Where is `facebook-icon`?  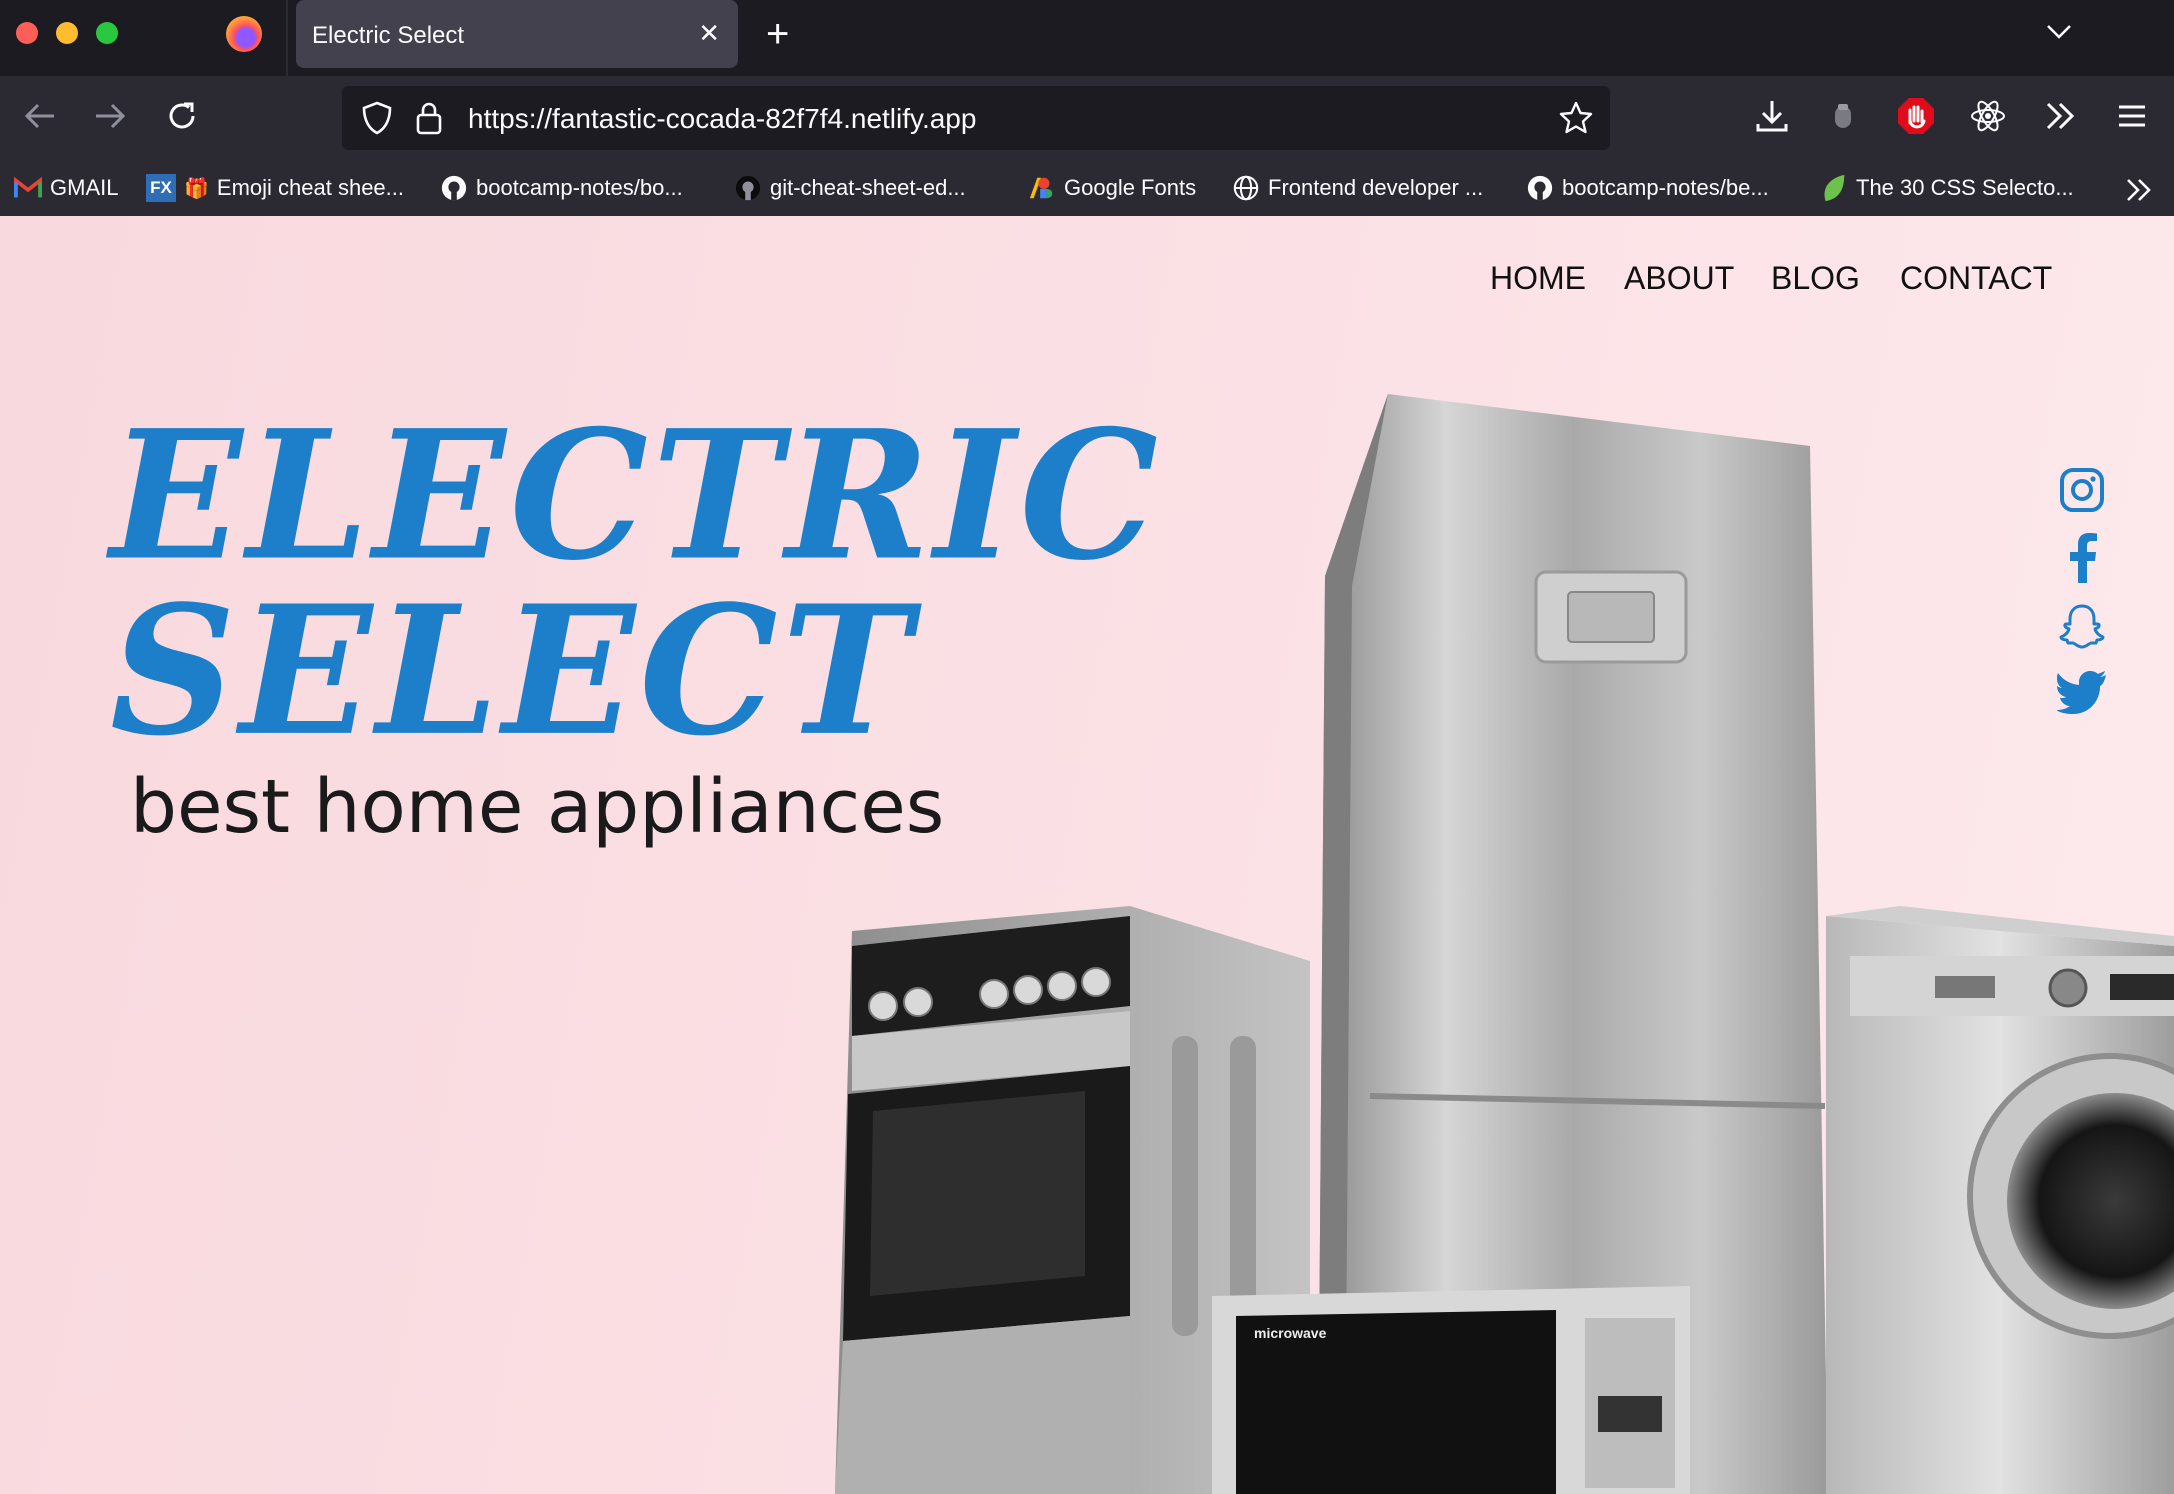
facebook-icon is located at coordinates (2082, 558).